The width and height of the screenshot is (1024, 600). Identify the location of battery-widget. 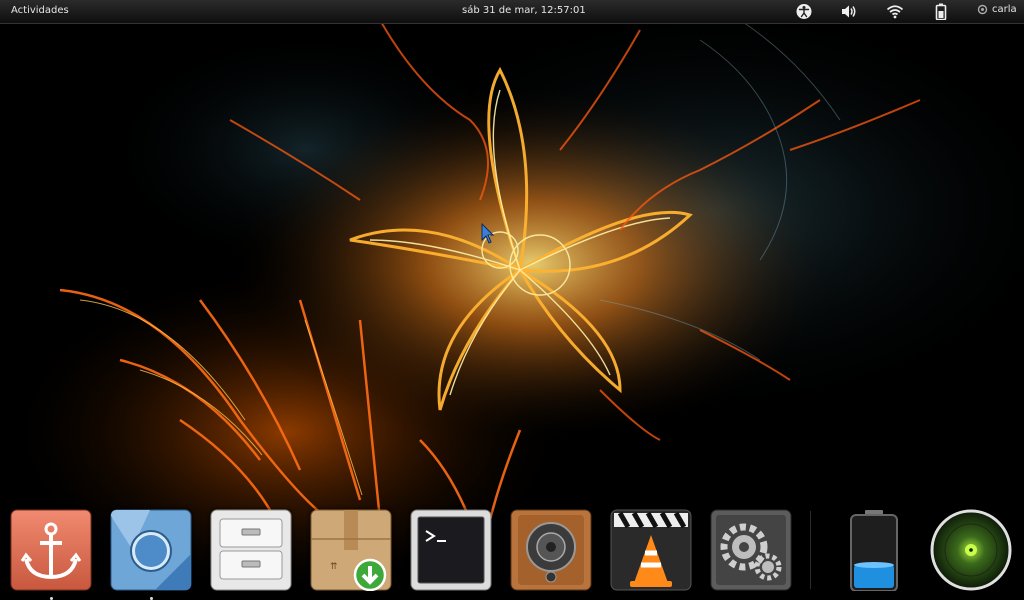
(874, 550).